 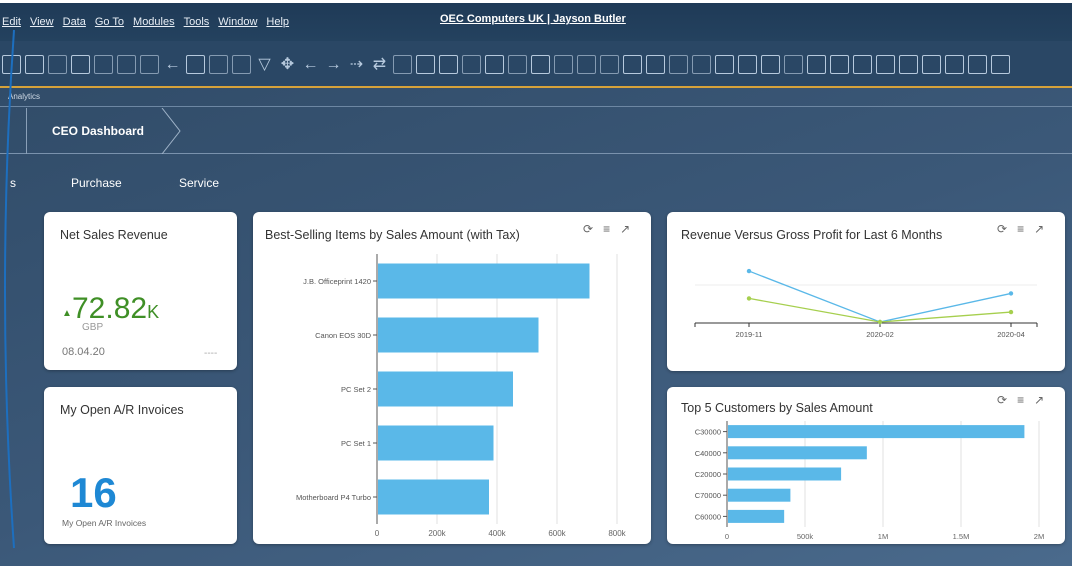 I want to click on open-invoices-label: My Open A/R Invoices, so click(x=104, y=523).